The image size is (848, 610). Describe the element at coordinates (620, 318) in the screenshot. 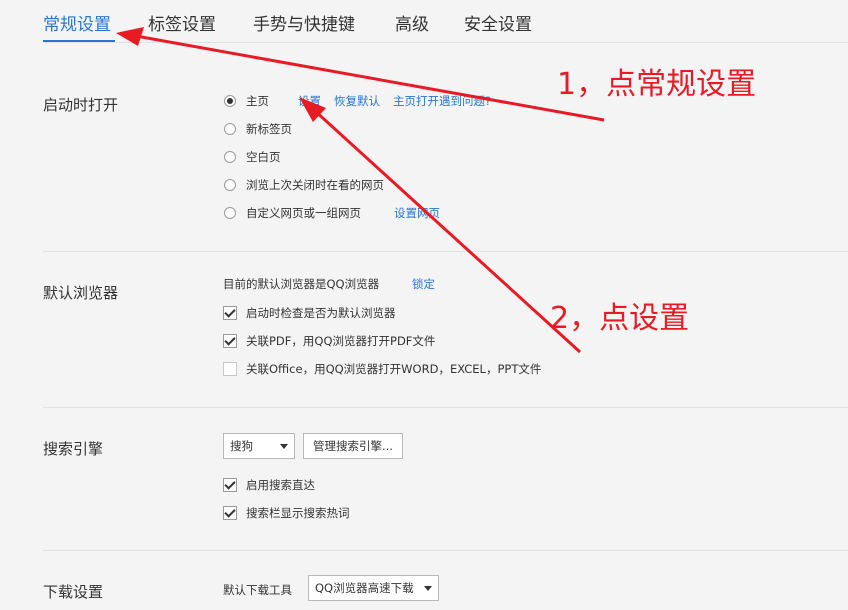

I see `annotation-step2: 2，点设置` at that location.